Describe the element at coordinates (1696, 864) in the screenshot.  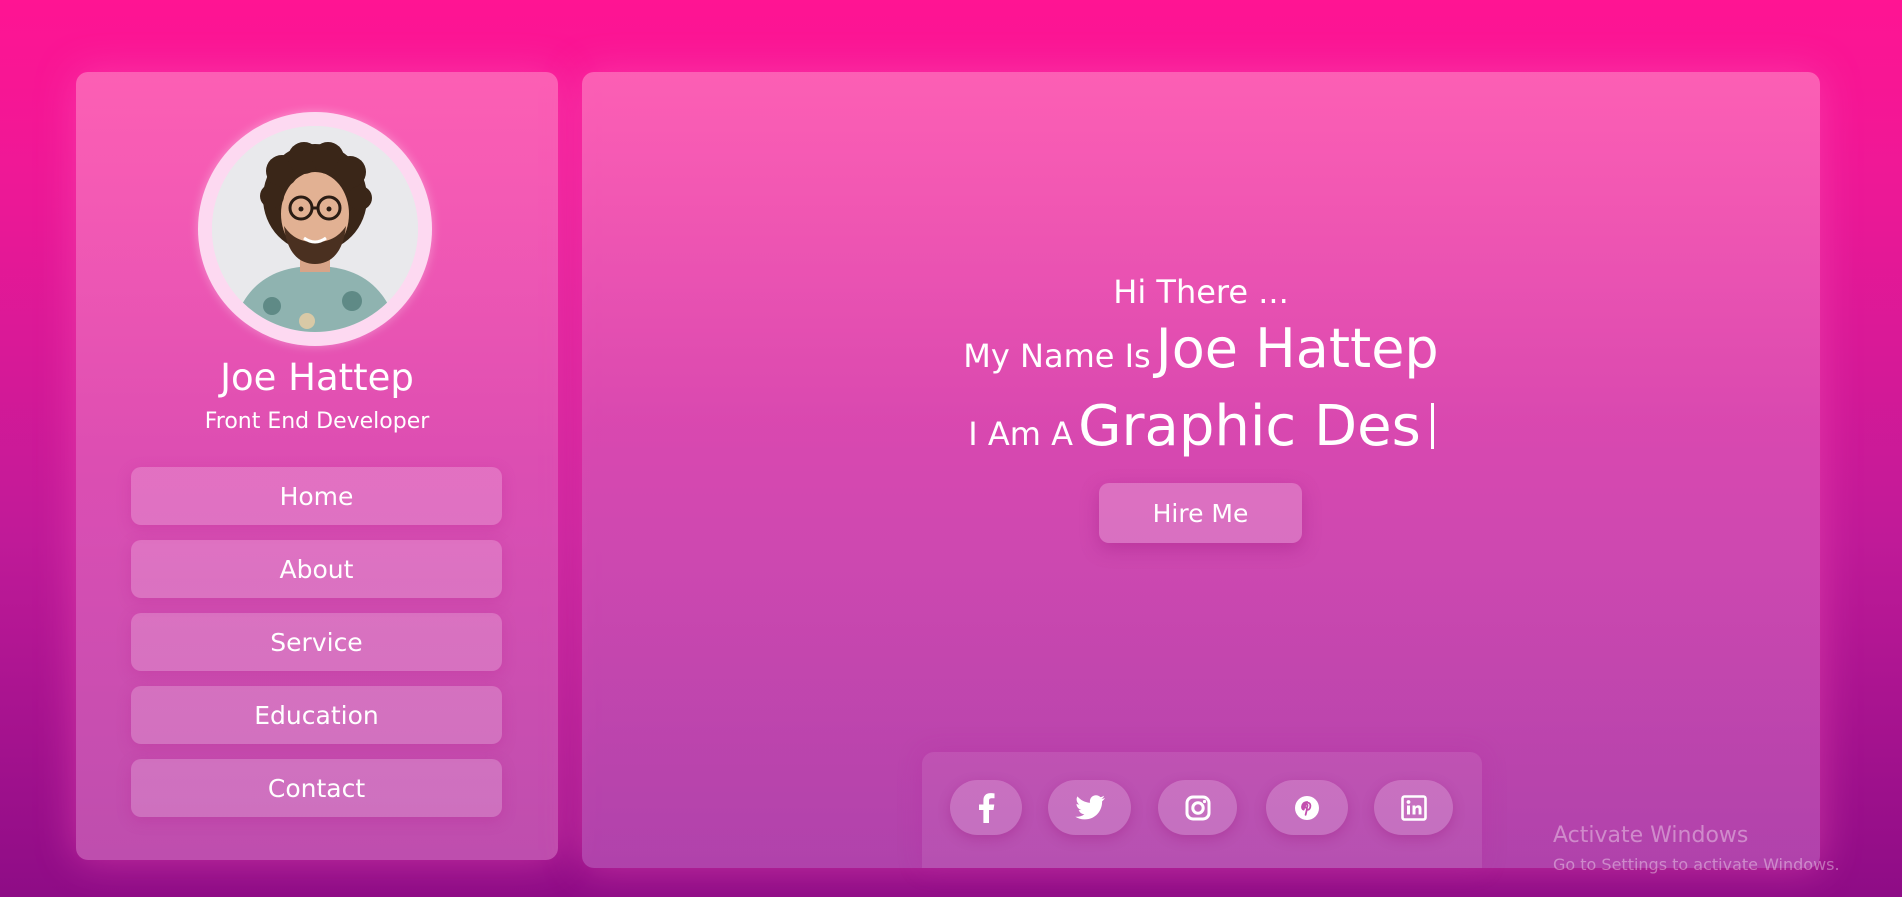
I see `watermark-subtitle: Go to Settings to activate Windows.` at that location.